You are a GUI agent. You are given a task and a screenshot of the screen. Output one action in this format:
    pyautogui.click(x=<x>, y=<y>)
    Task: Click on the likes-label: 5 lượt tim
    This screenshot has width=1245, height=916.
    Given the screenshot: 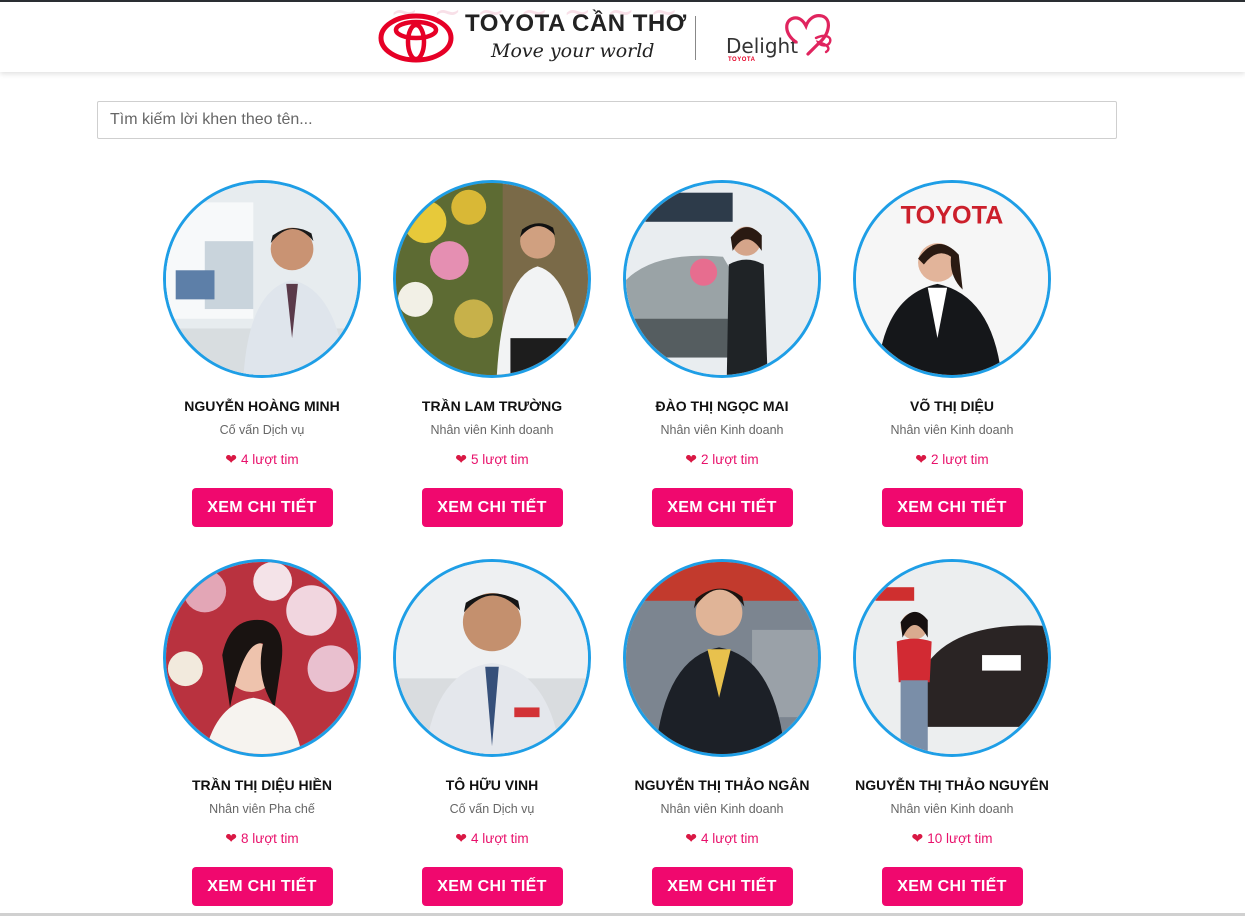 What is the action you would take?
    pyautogui.click(x=500, y=459)
    